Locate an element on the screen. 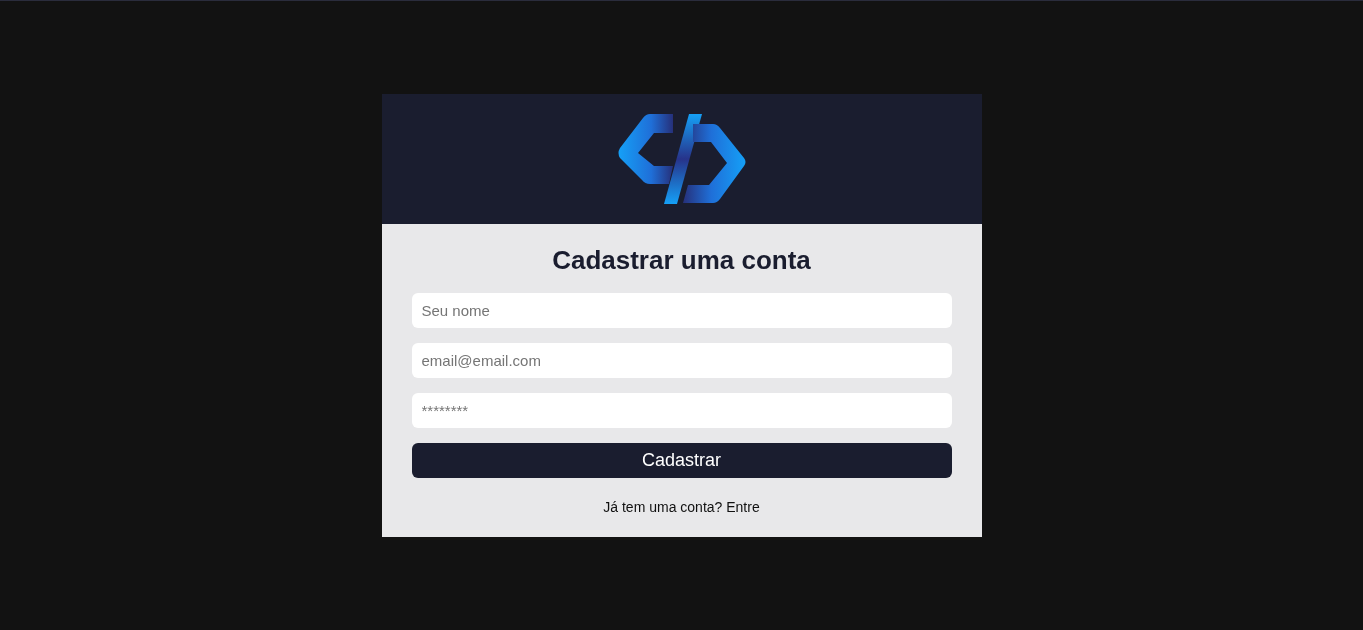  input-field: email@email.com is located at coordinates (681, 360).